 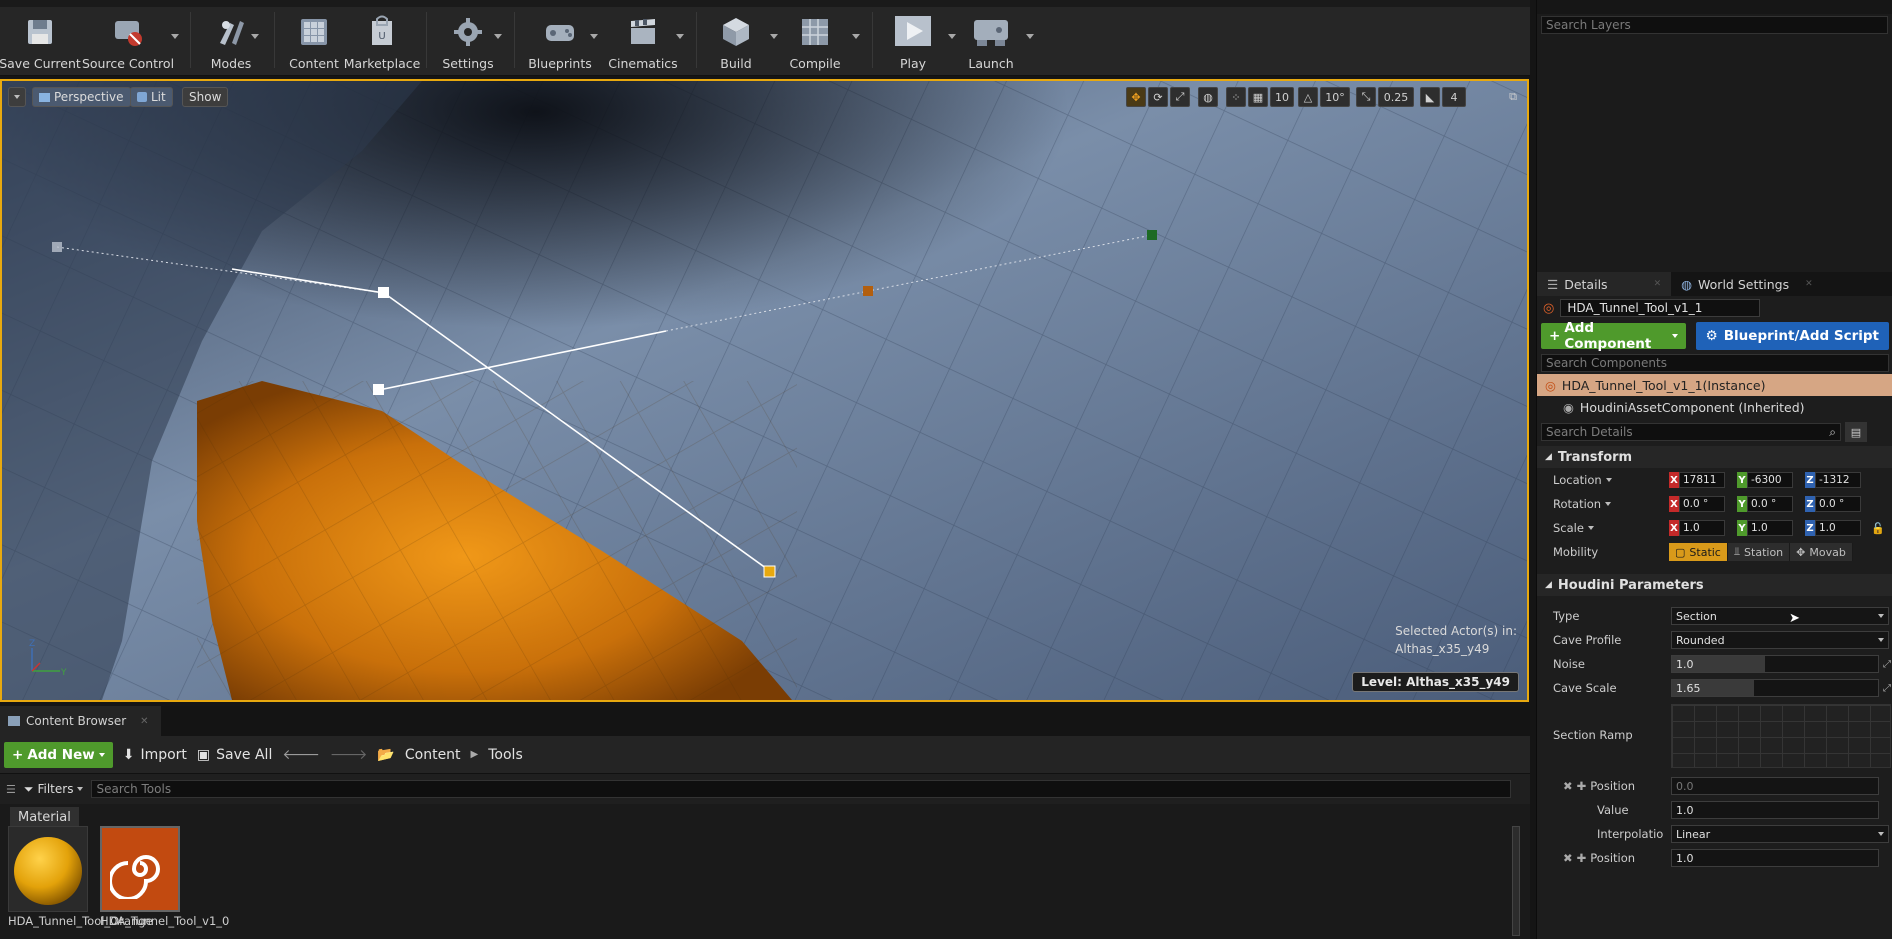 I want to click on scale-snap-icon: ⤡, so click(x=1366, y=97).